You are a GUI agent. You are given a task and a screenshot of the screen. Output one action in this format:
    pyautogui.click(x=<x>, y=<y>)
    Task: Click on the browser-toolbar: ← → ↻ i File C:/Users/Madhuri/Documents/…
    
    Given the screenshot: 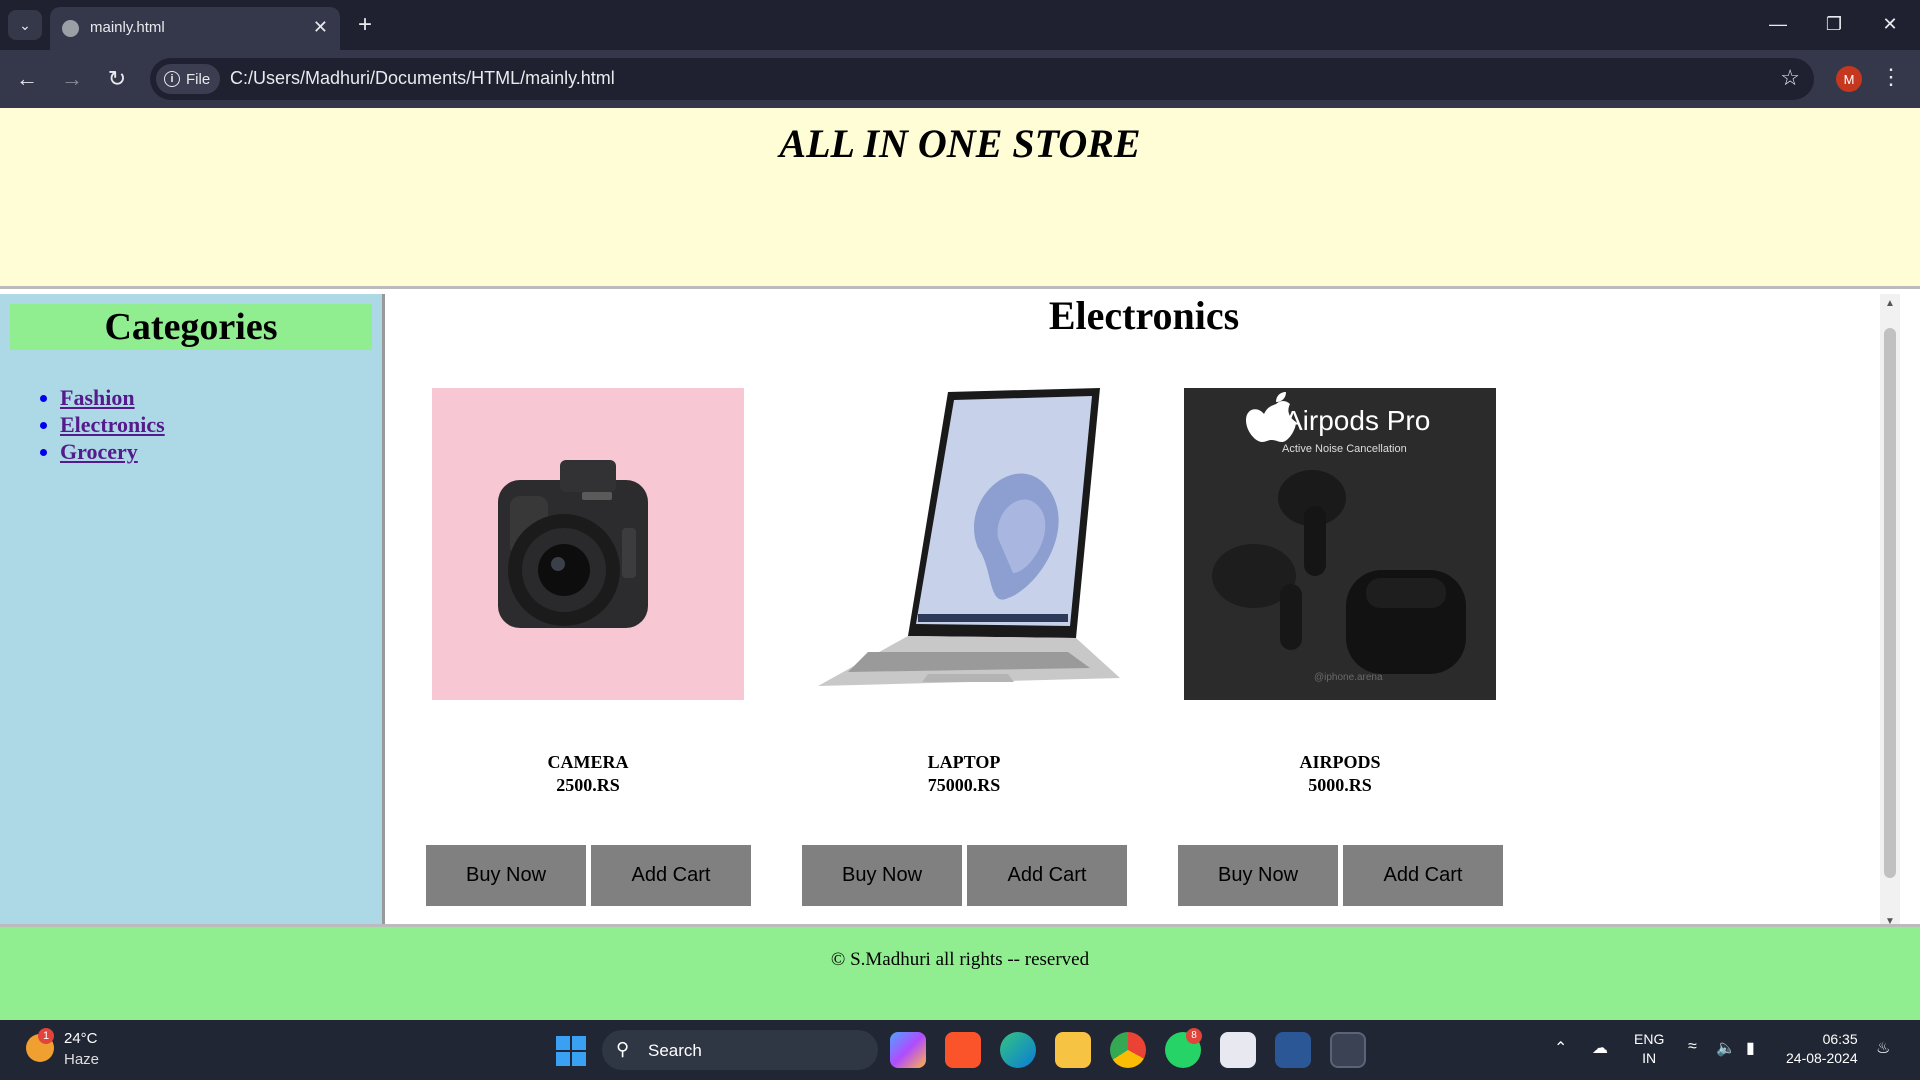 What is the action you would take?
    pyautogui.click(x=960, y=79)
    